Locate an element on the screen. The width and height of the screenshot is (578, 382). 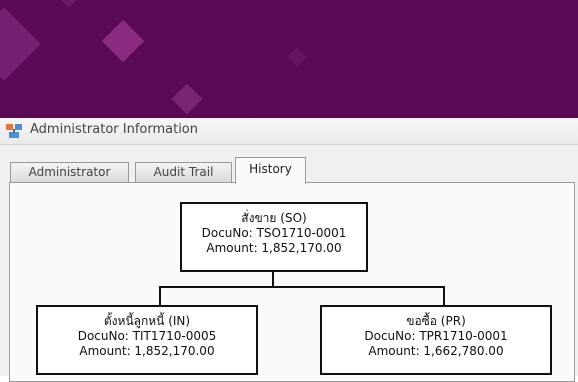
tab-administrator: Administrator is located at coordinates (69, 172).